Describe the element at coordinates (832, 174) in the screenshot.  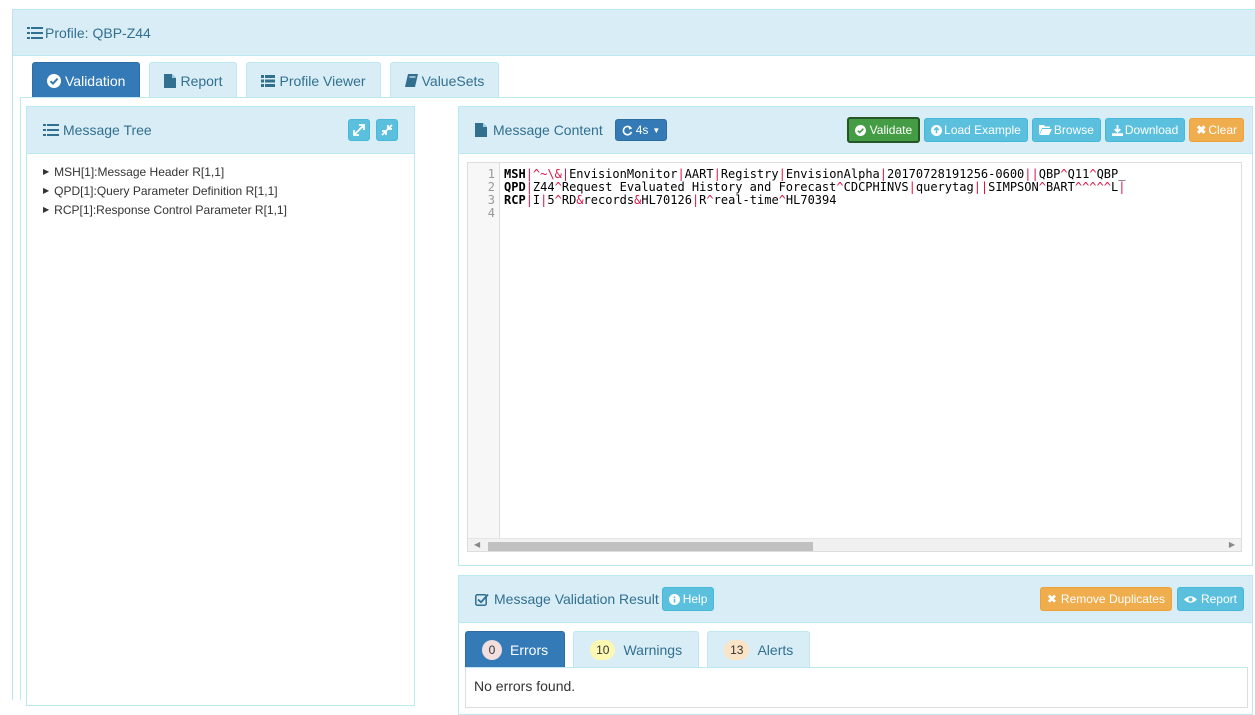
I see `field-value: EnvisionAlpha` at that location.